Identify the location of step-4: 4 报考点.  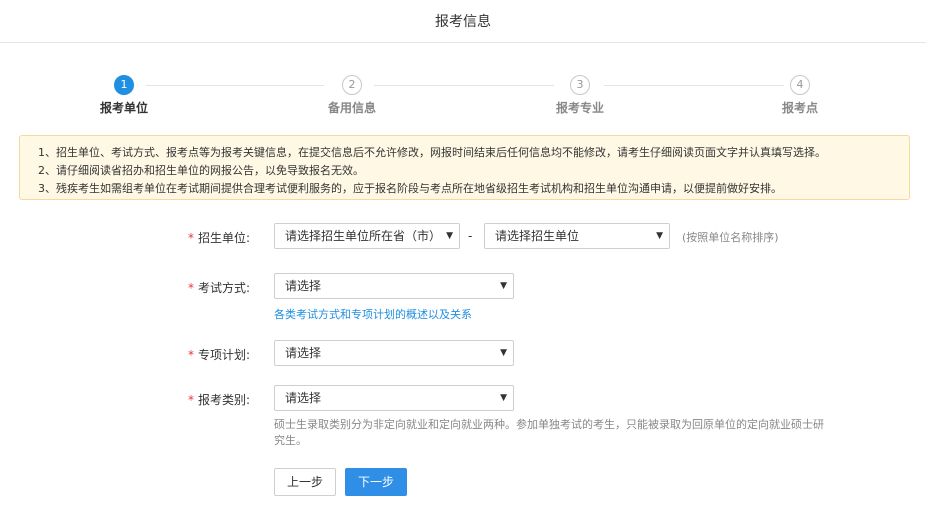
(800, 95).